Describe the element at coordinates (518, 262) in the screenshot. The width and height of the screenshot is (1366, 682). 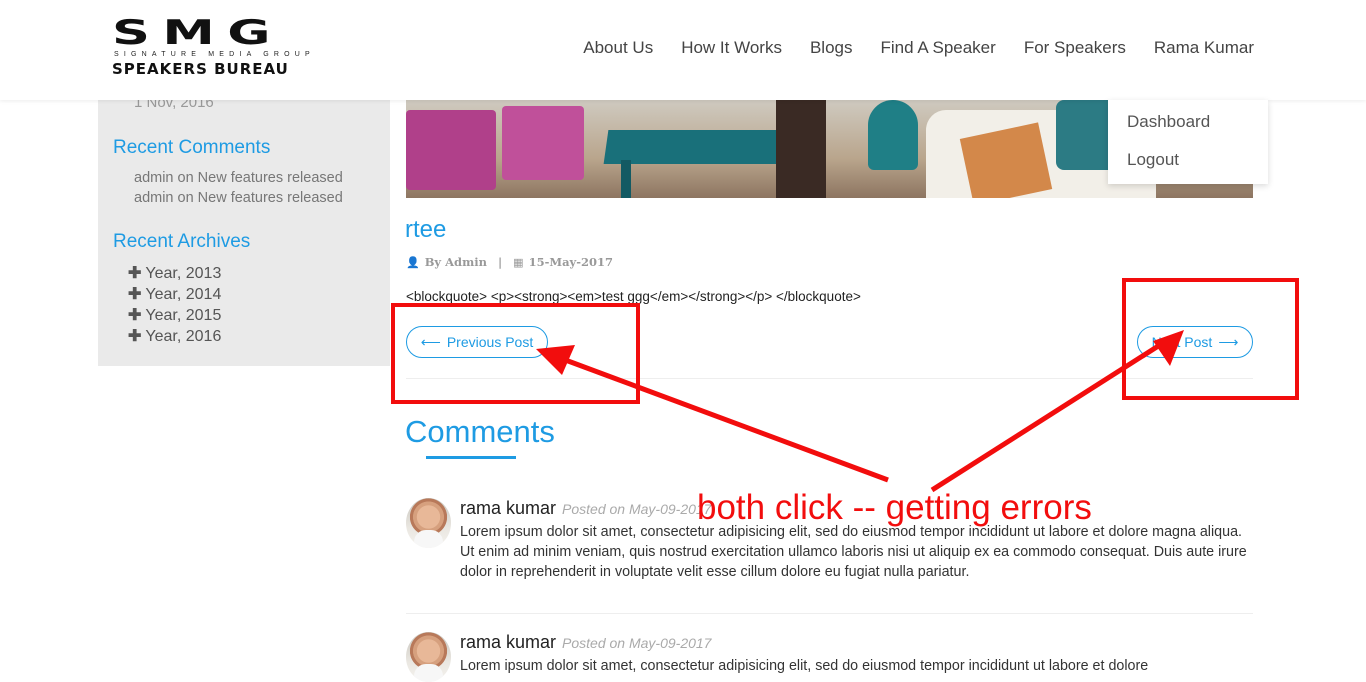
I see `calendar-icon: ▦` at that location.